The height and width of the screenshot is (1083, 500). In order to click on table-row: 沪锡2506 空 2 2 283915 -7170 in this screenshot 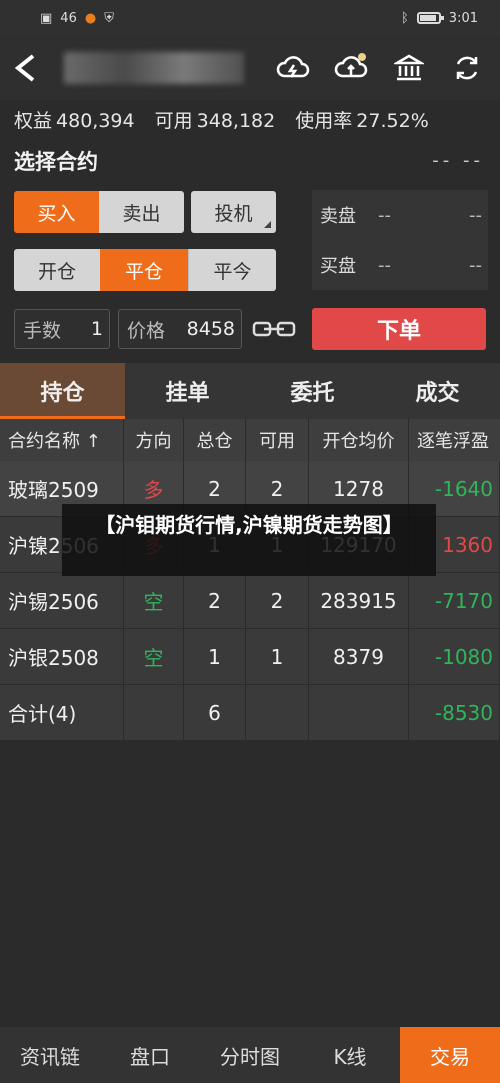, I will do `click(250, 601)`.